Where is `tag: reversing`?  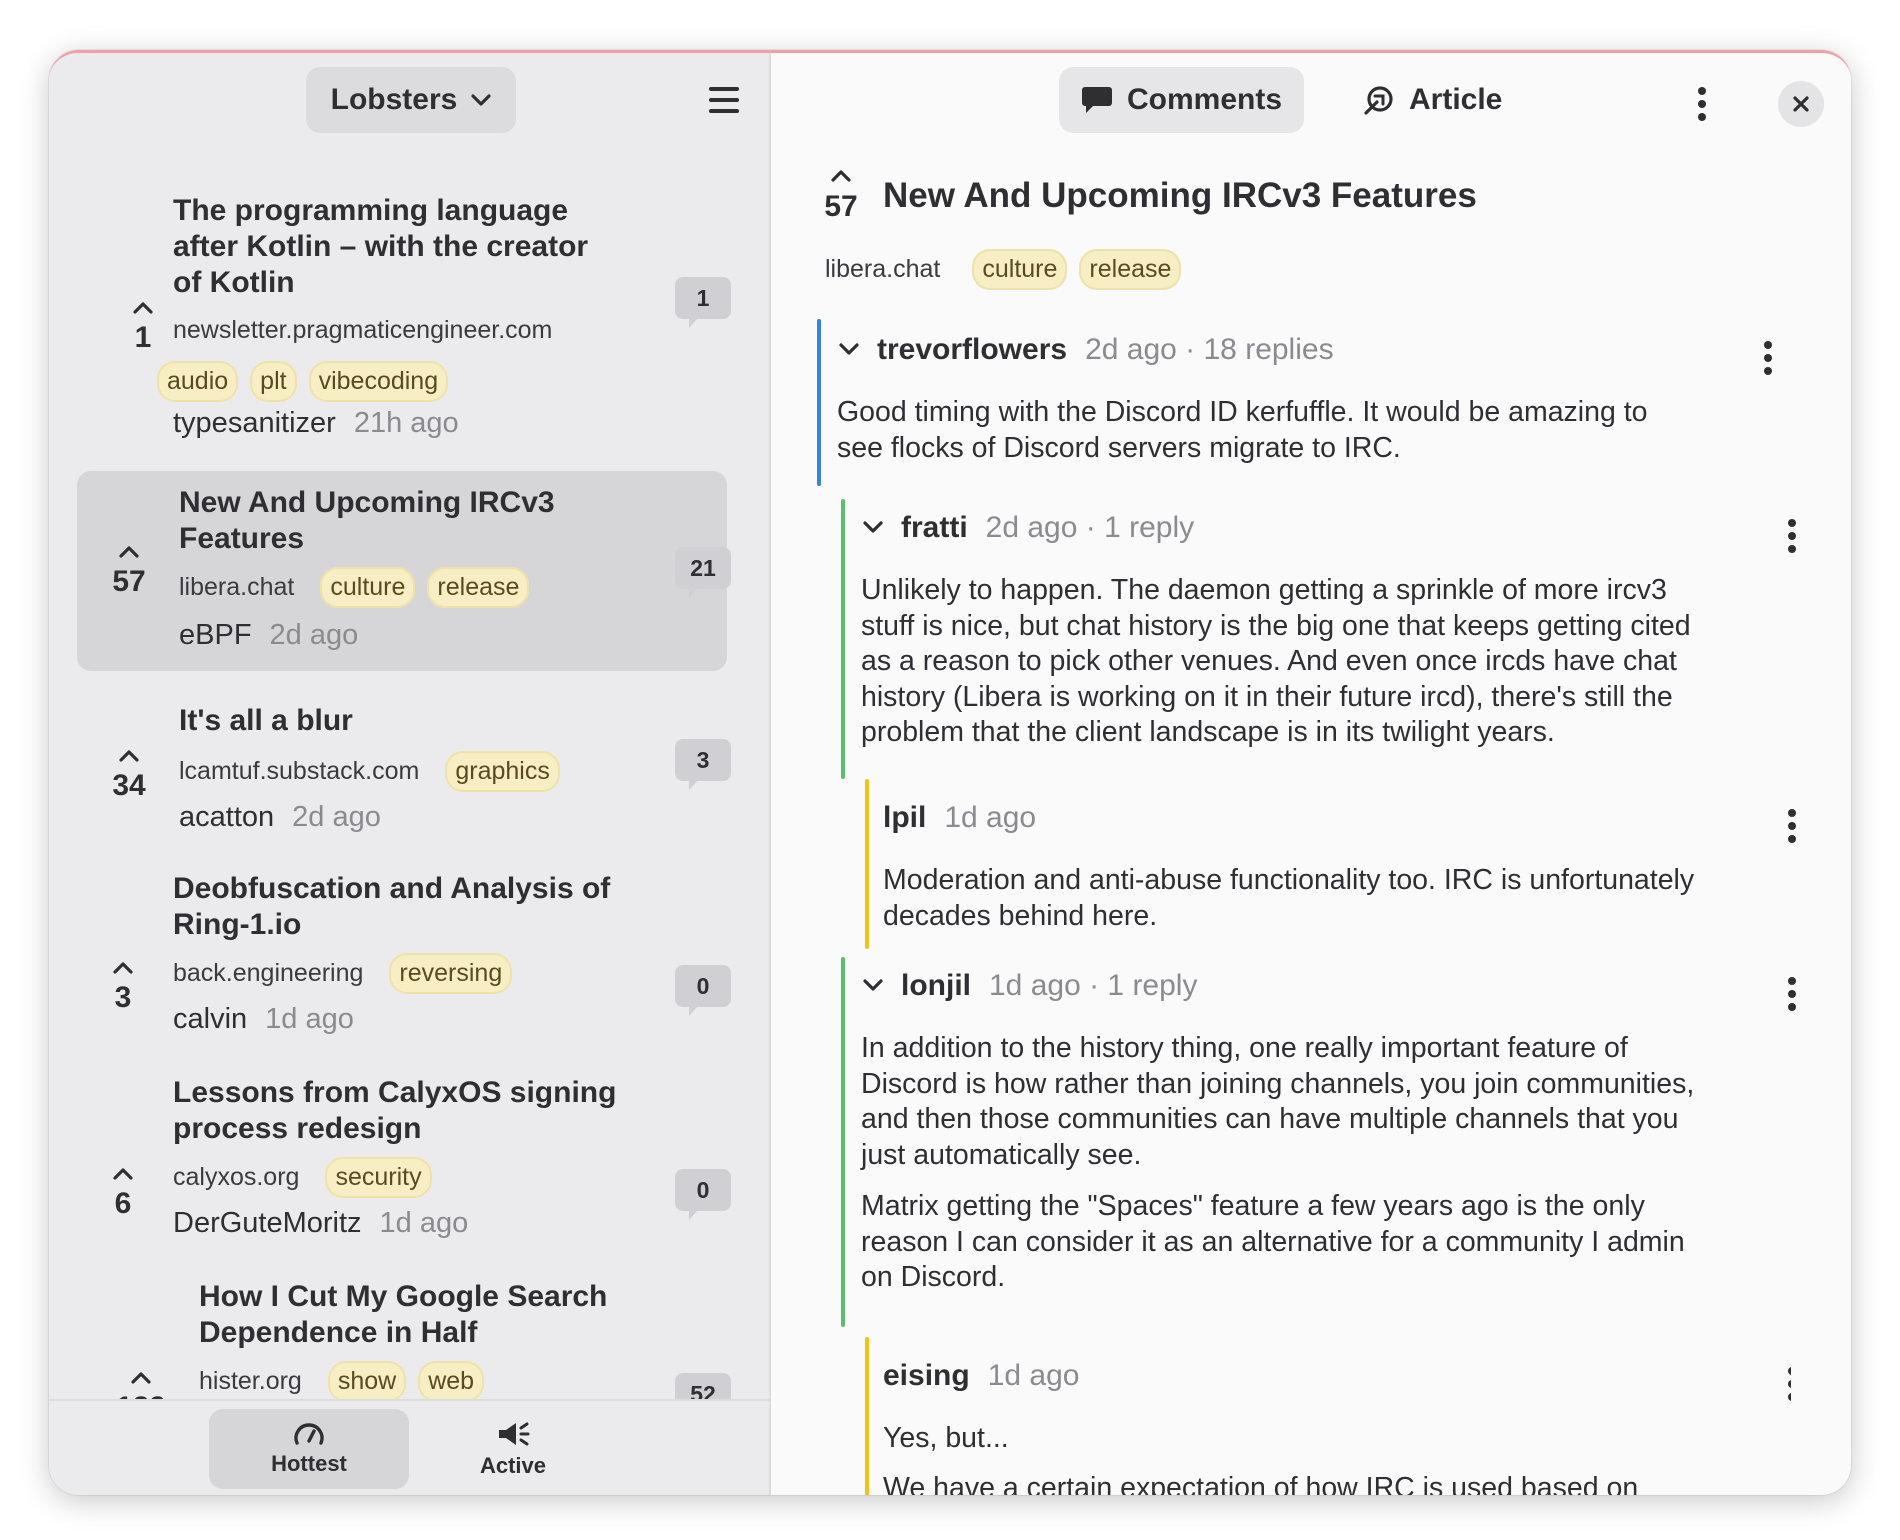
tag: reversing is located at coordinates (451, 973).